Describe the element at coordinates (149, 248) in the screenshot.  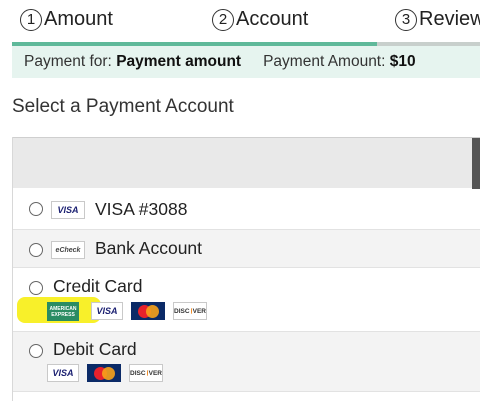
I see `account-label: Bank Account` at that location.